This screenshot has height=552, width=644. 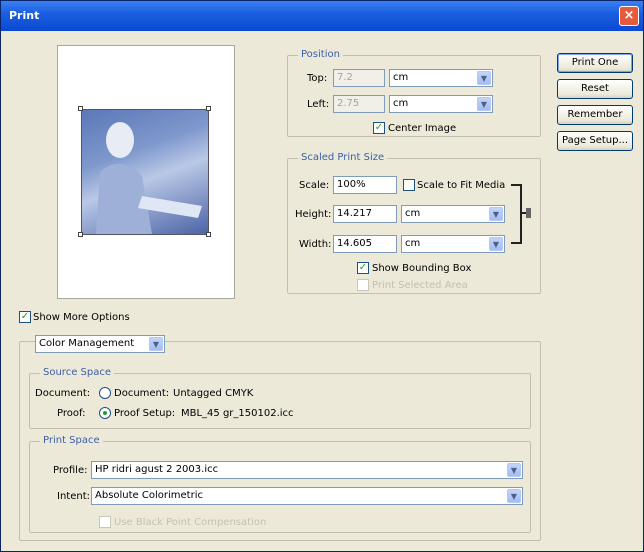 I want to click on options-section-select: Color Management ▼, so click(x=100, y=344).